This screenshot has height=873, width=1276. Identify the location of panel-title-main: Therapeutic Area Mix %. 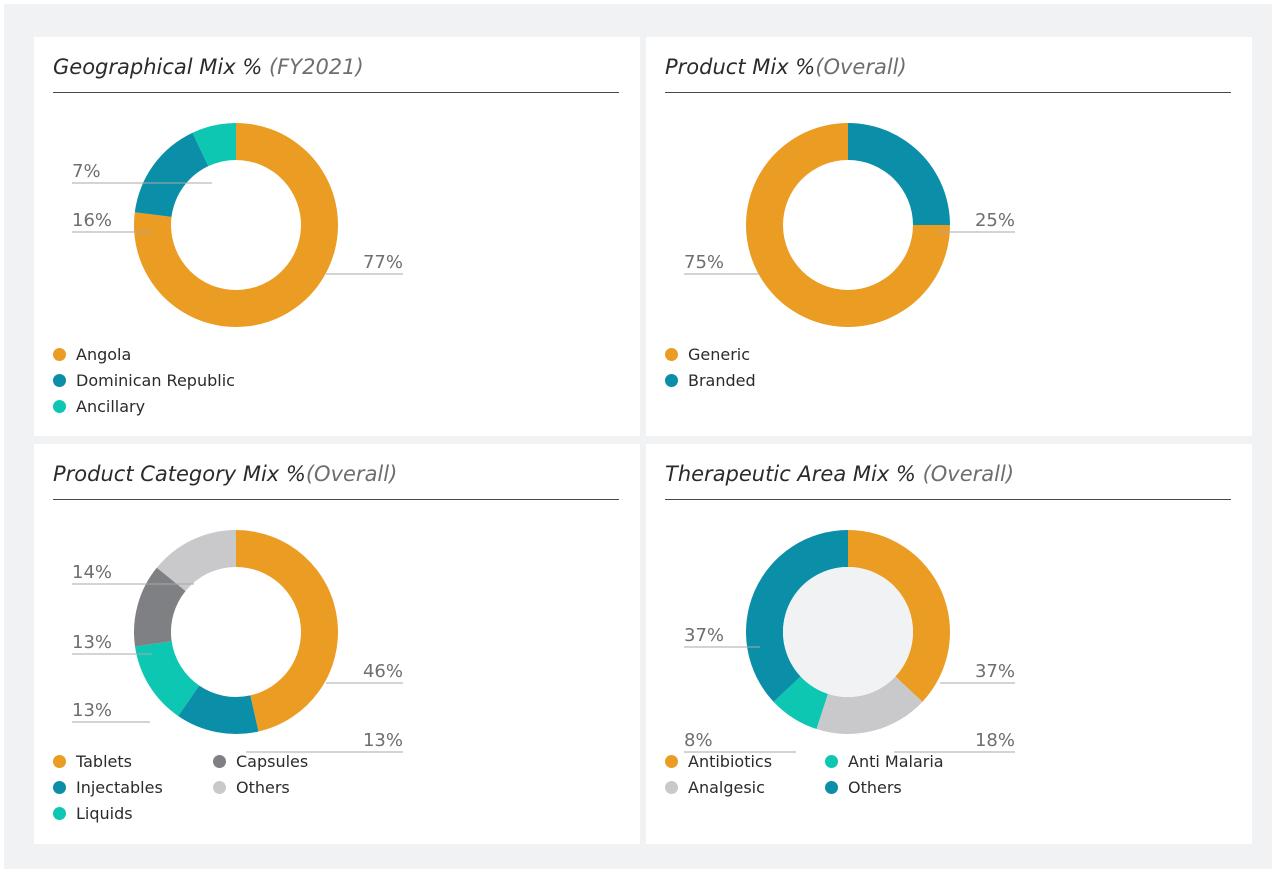
(790, 474).